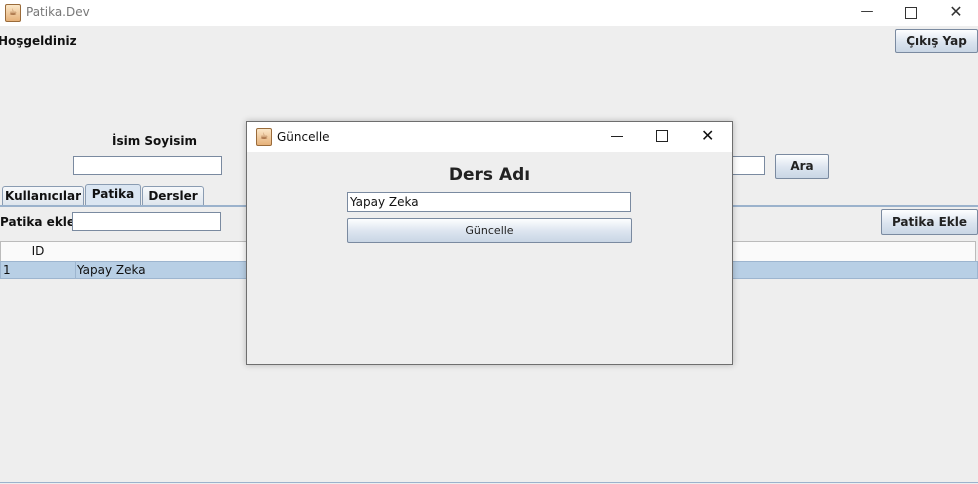 This screenshot has width=978, height=484. What do you see at coordinates (154, 141) in the screenshot?
I see `name-surname-label: İsim Soyisim` at bounding box center [154, 141].